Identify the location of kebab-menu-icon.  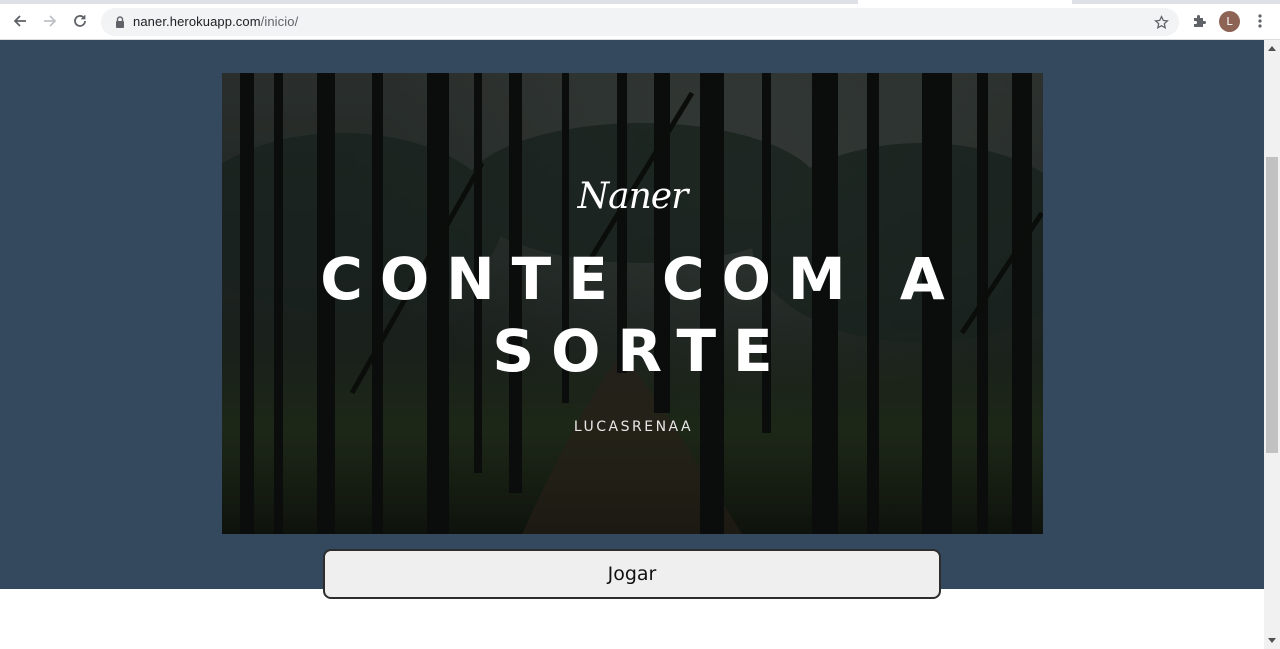
(1260, 21).